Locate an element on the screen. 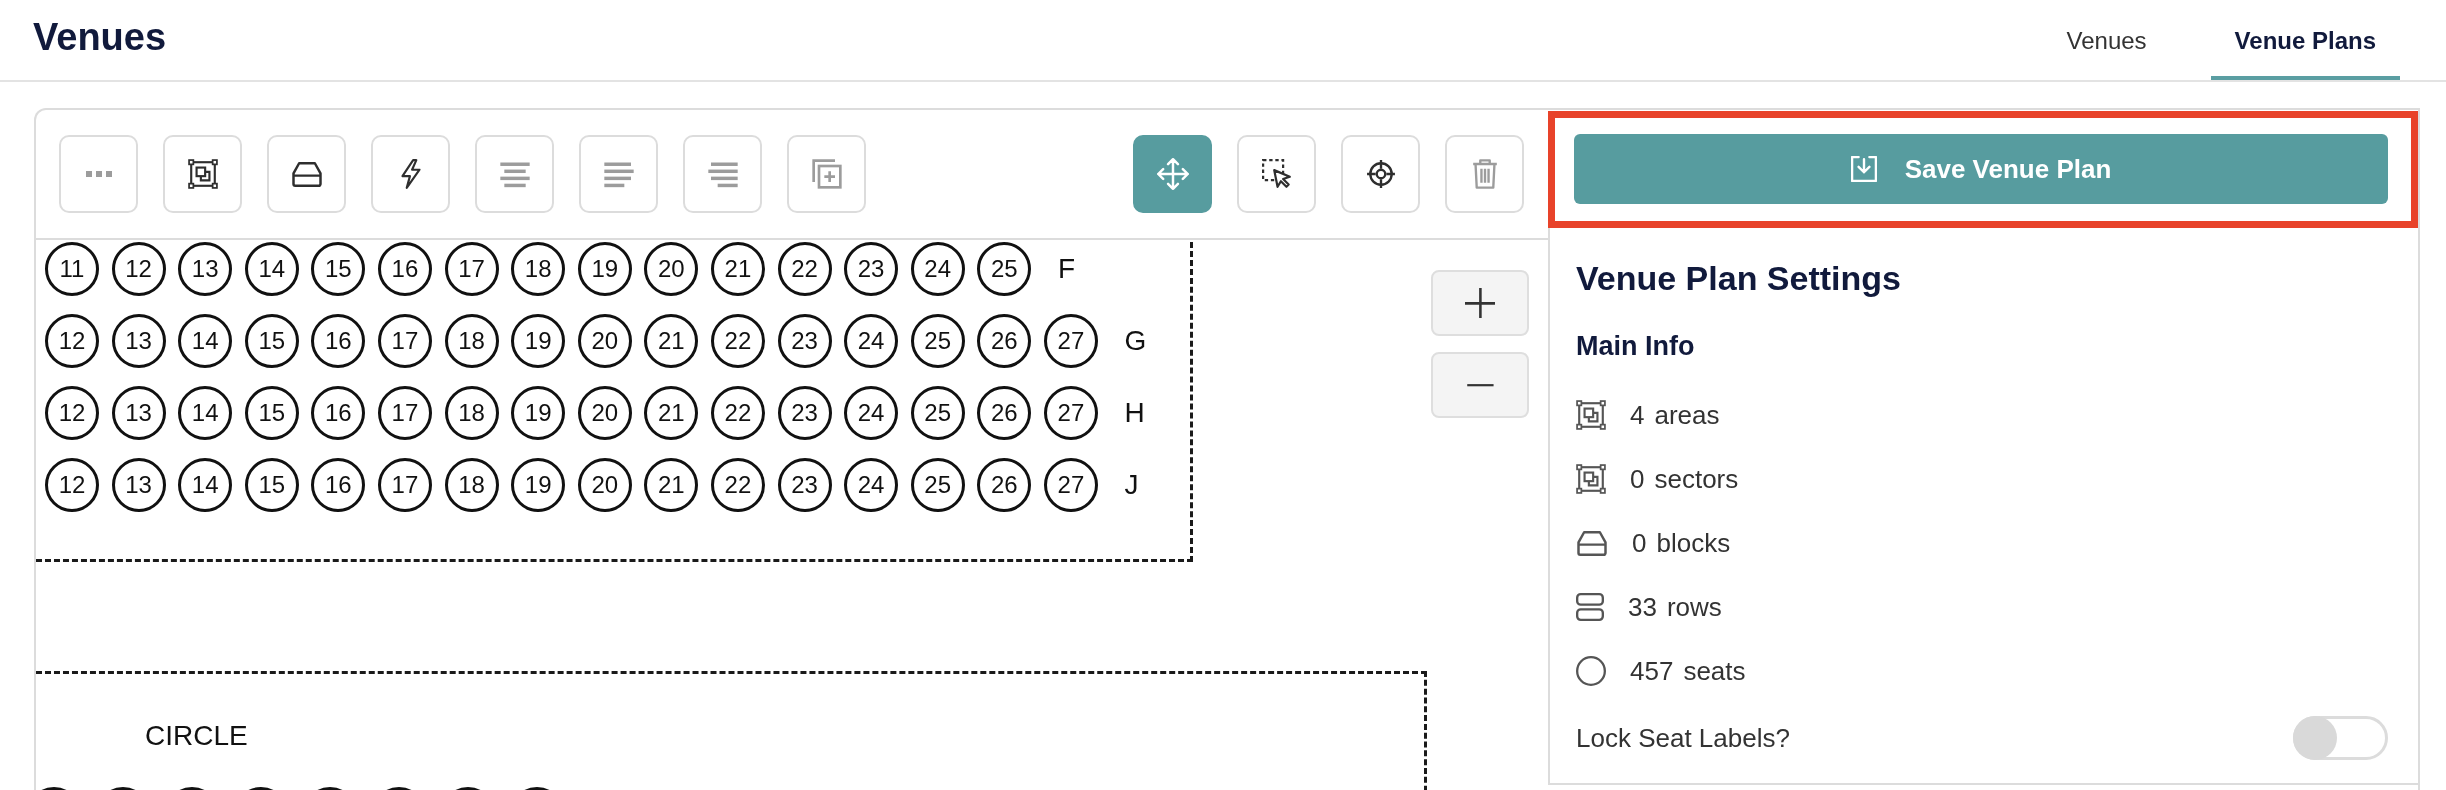 This screenshot has height=790, width=2446. move-tool-button is located at coordinates (1172, 174).